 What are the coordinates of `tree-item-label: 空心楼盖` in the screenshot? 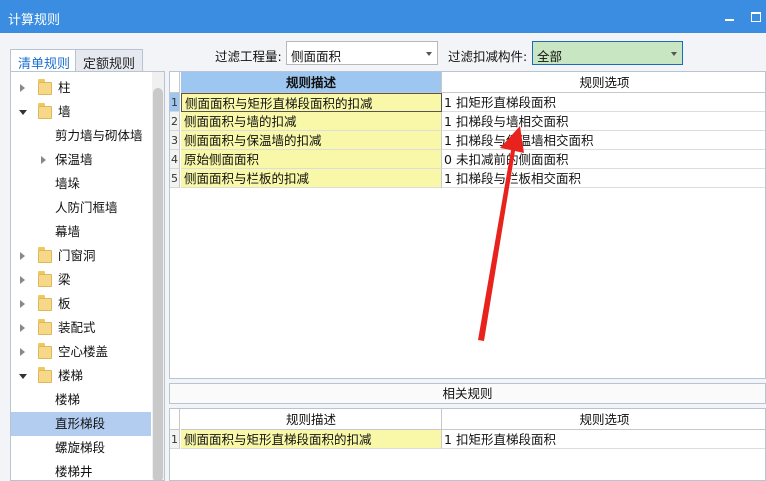 It's located at (83, 351).